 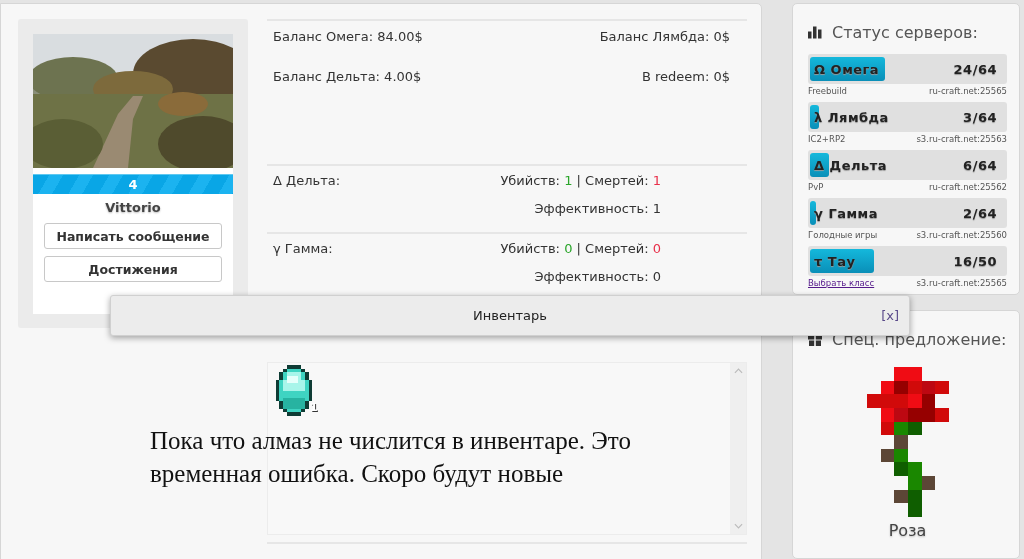 What do you see at coordinates (133, 269) in the screenshot?
I see `profile-button: Достижения` at bounding box center [133, 269].